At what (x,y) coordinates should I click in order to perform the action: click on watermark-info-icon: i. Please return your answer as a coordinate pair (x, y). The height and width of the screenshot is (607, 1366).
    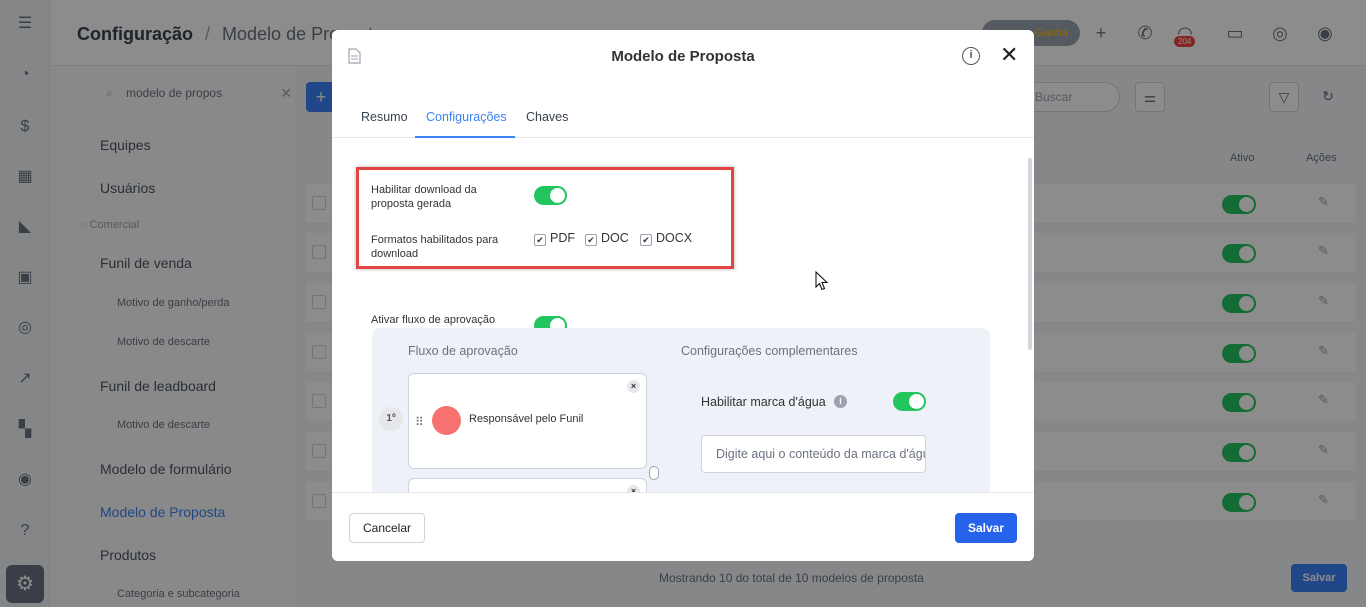
    Looking at the image, I should click on (840, 401).